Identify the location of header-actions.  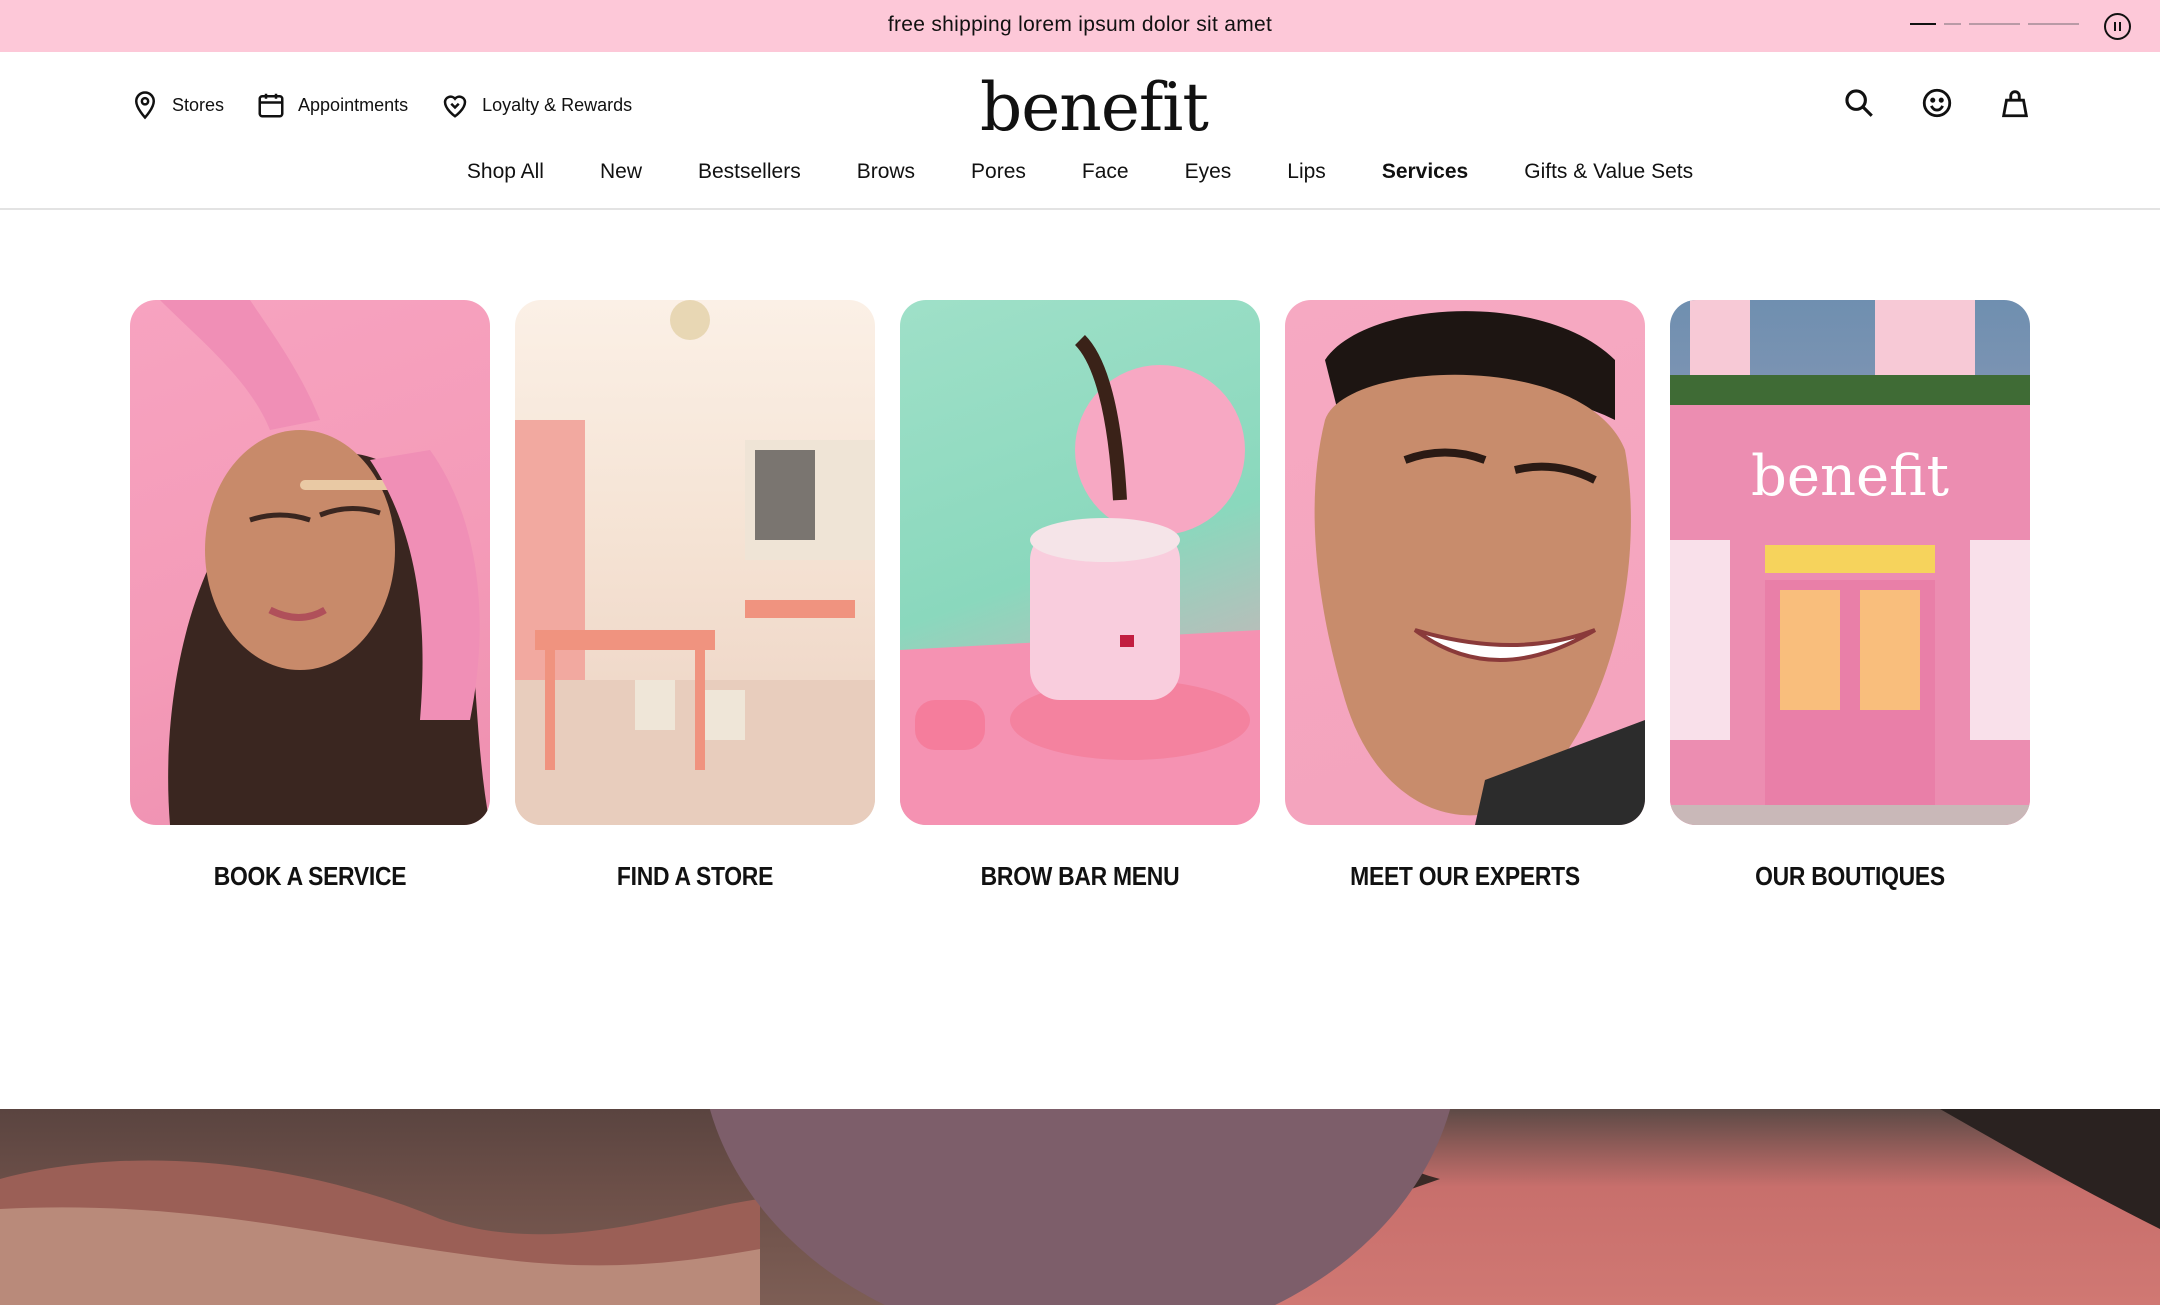
(1937, 103).